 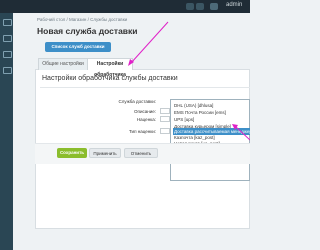 What do you see at coordinates (110, 68) in the screenshot?
I see `tab-handler-settings: Настройки обработчика` at bounding box center [110, 68].